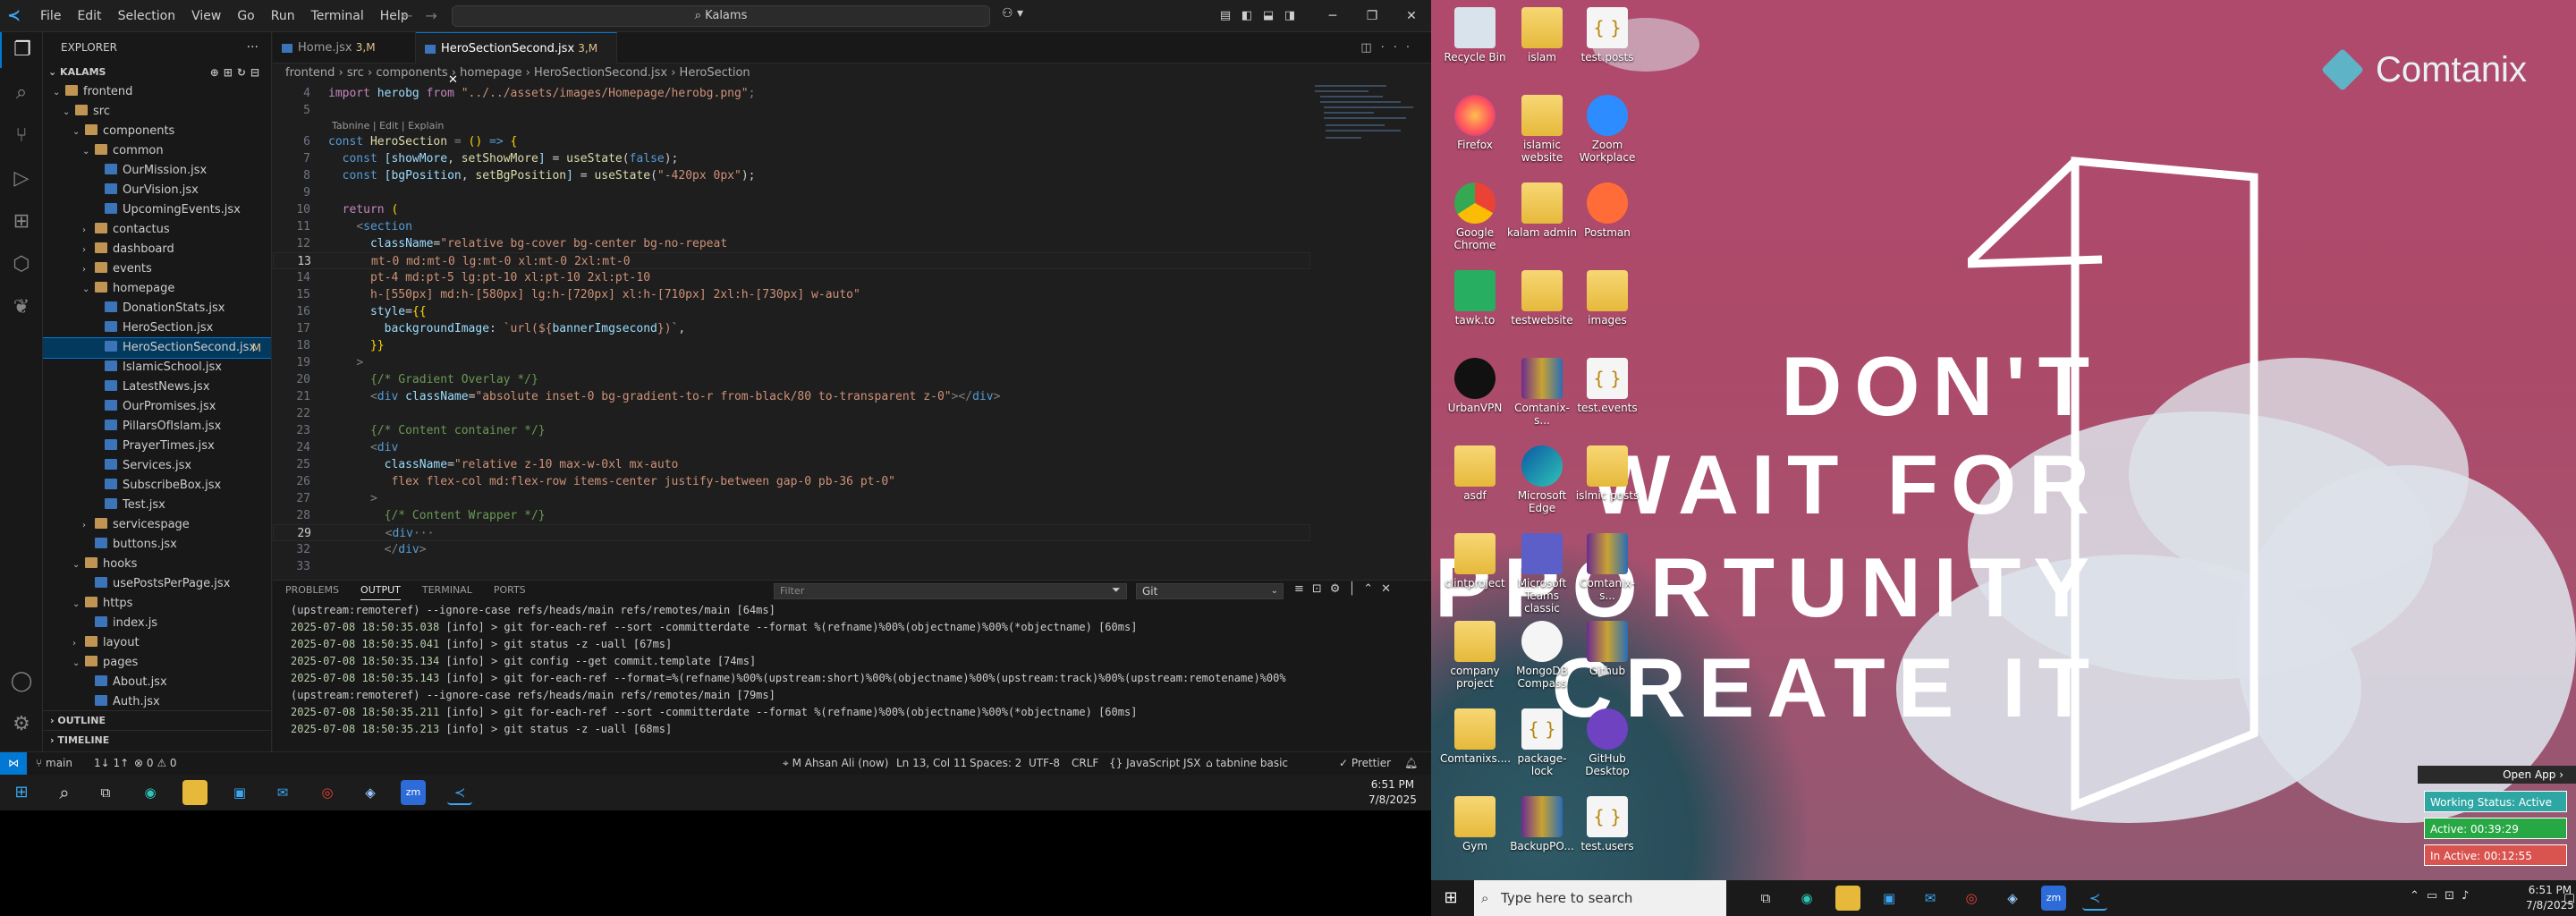 Image resolution: width=2576 pixels, height=916 pixels. What do you see at coordinates (21, 724) in the screenshot?
I see `settings-gear-icon: ⚙` at bounding box center [21, 724].